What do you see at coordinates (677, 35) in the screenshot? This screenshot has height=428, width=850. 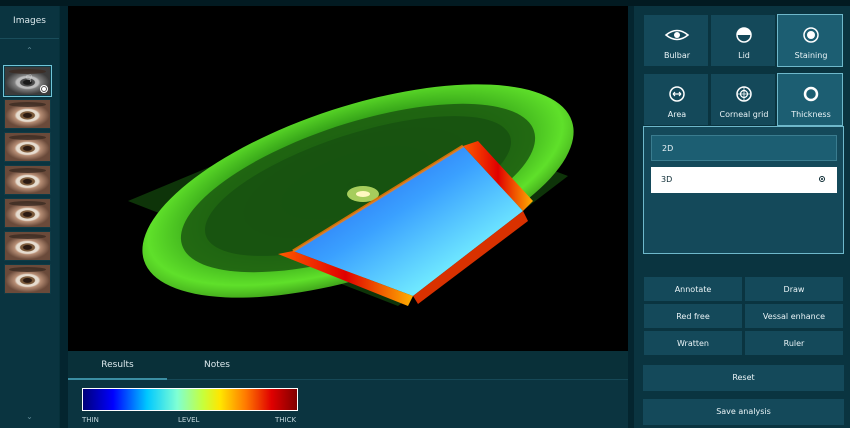 I see `eye-icon` at bounding box center [677, 35].